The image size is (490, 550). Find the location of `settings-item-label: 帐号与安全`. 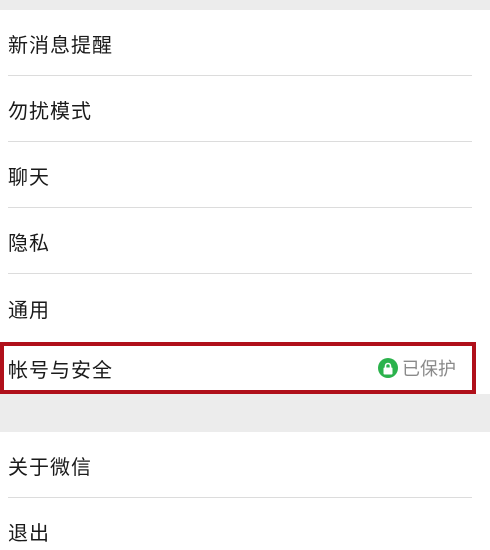

settings-item-label: 帐号与安全 is located at coordinates (60, 369).